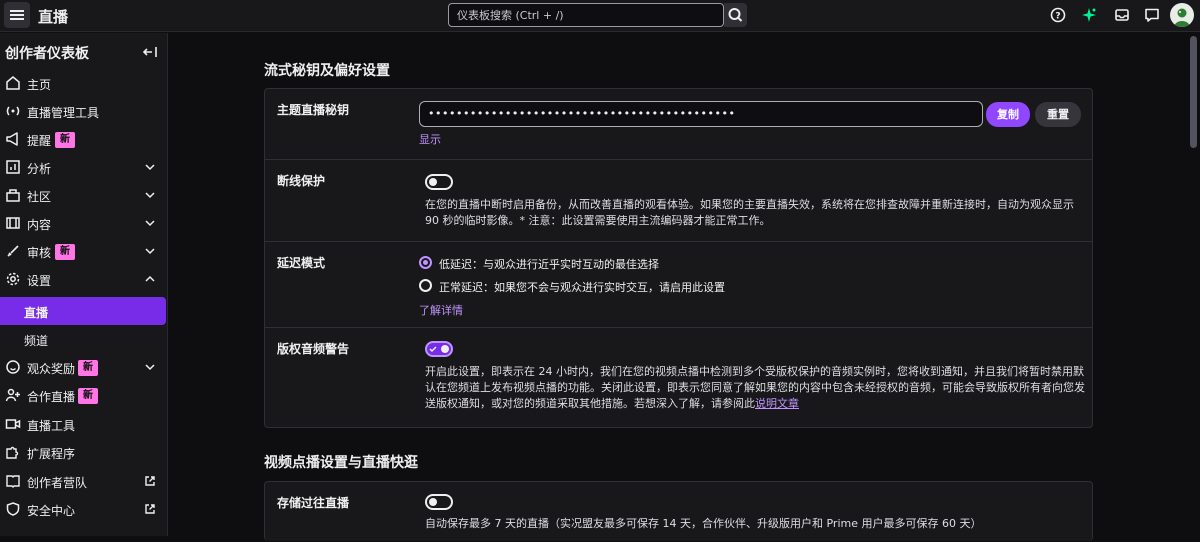  I want to click on sidebar-item-label: 安全中心, so click(51, 511).